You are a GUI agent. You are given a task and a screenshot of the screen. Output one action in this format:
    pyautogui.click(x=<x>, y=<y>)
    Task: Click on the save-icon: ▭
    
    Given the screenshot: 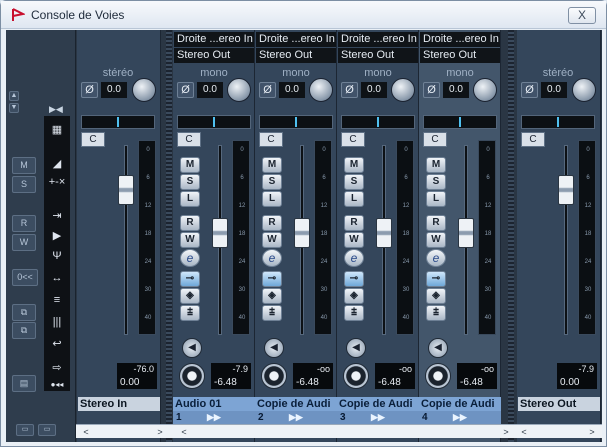 What is the action you would take?
    pyautogui.click(x=25, y=430)
    